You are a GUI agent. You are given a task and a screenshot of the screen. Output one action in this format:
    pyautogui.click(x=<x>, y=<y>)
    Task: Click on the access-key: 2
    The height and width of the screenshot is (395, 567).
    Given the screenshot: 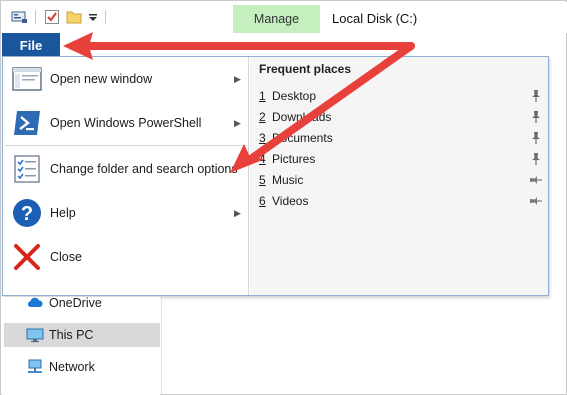 What is the action you would take?
    pyautogui.click(x=262, y=116)
    